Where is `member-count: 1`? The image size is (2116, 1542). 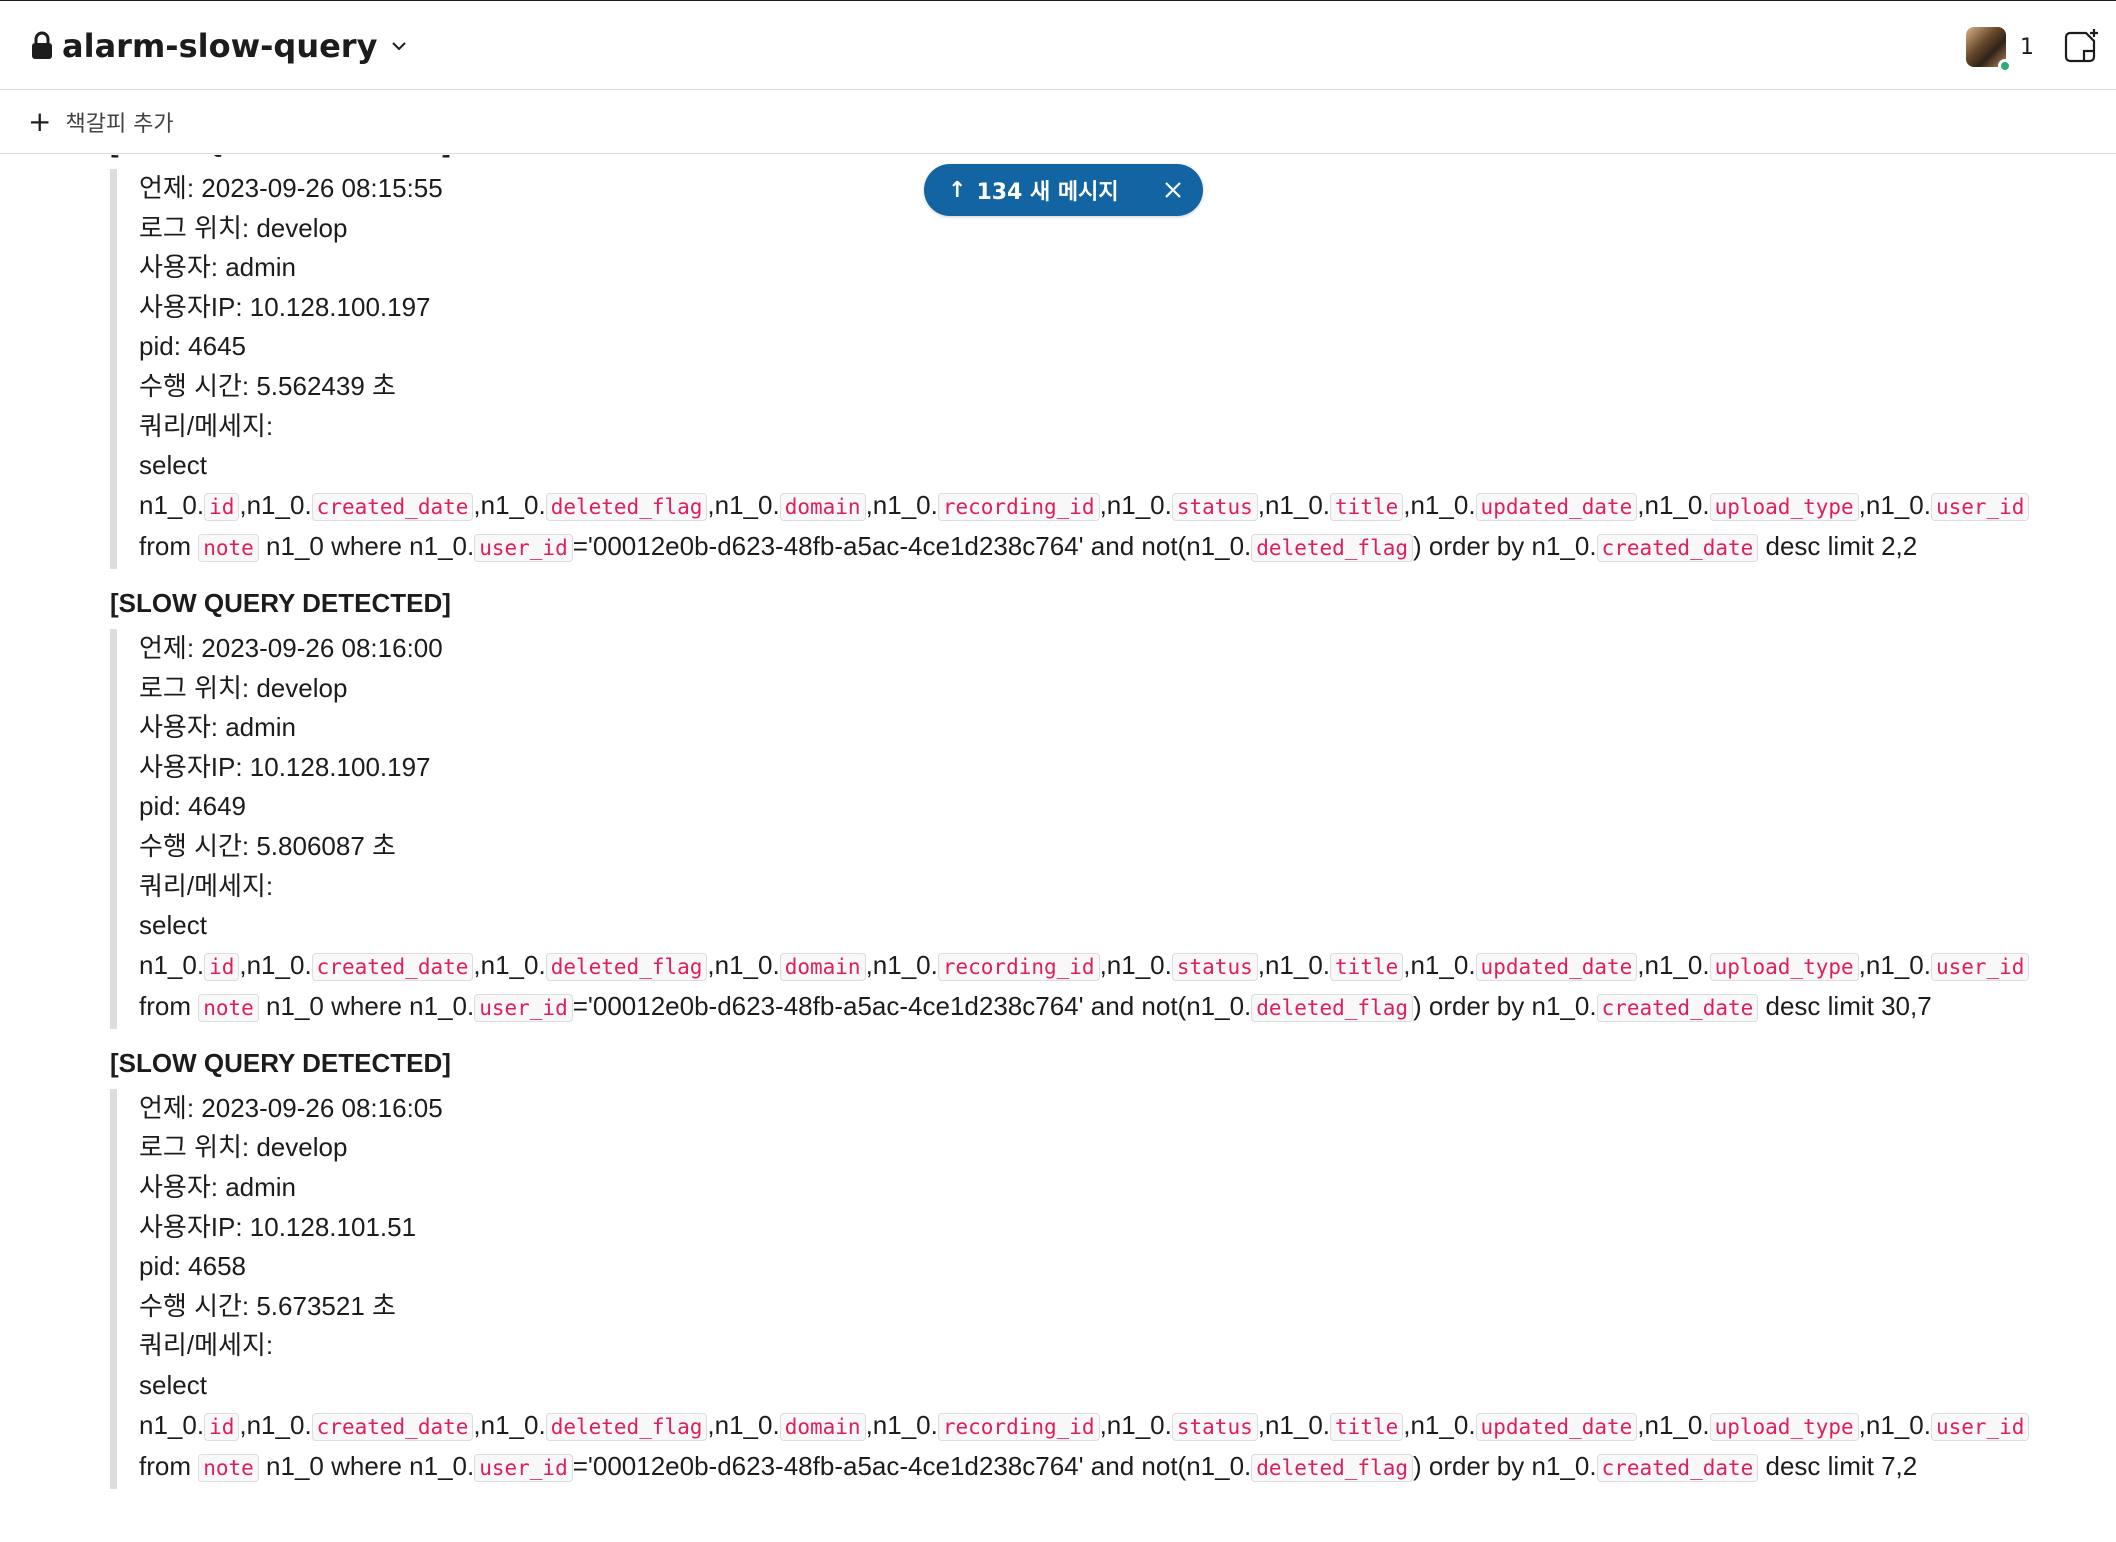
member-count: 1 is located at coordinates (2027, 47).